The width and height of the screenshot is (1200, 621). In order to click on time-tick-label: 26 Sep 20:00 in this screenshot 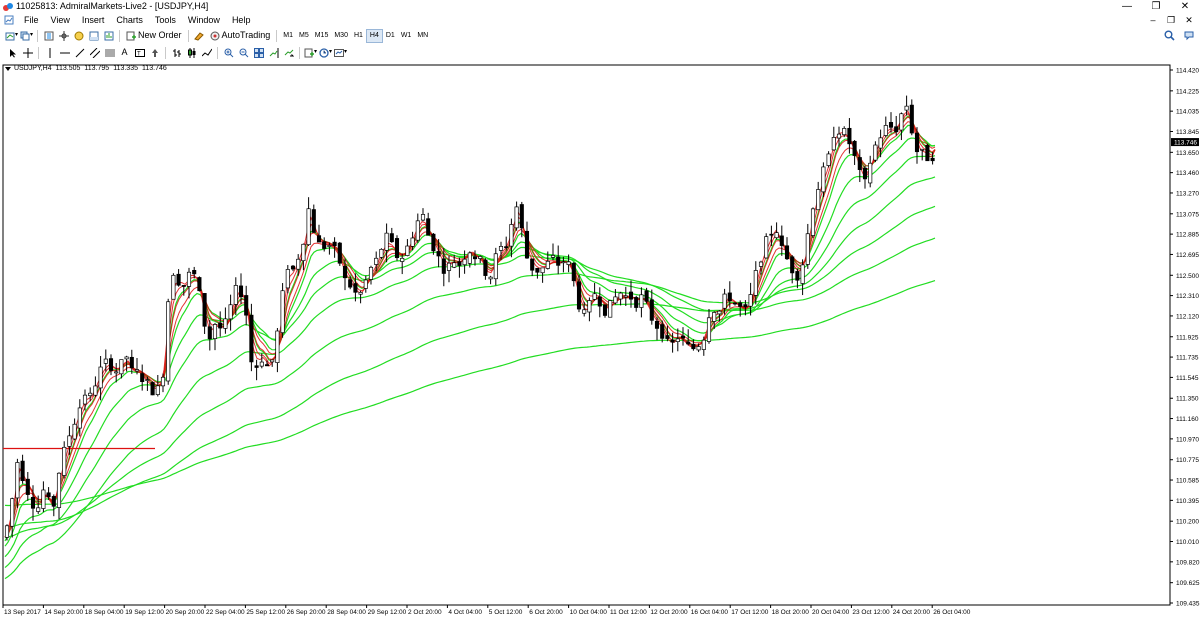, I will do `click(306, 612)`.